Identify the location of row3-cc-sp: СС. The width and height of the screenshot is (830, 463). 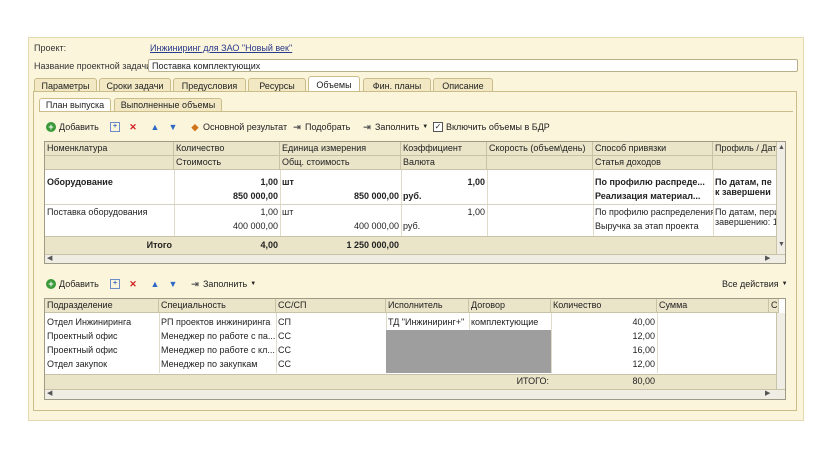
(331, 350).